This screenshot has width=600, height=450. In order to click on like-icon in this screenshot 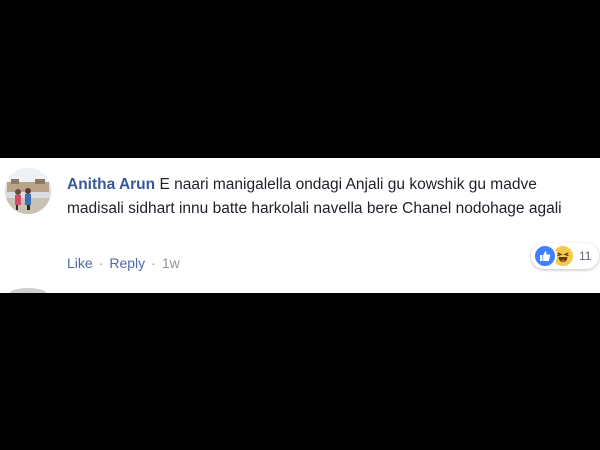, I will do `click(545, 256)`.